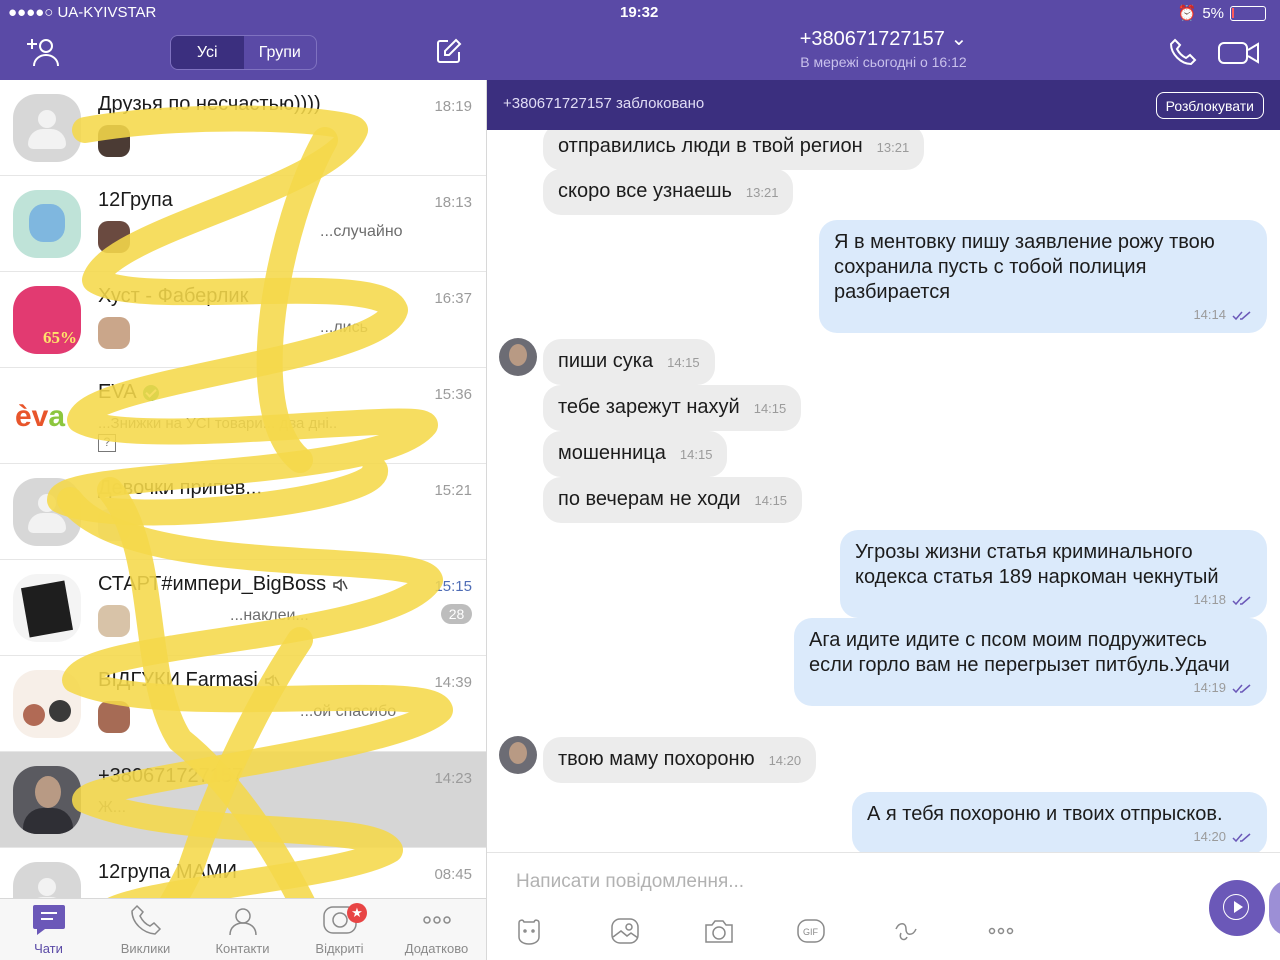 This screenshot has width=1280, height=960. I want to click on message-bubble-incoming: тебе зарежут нахуй 14:15, so click(672, 408).